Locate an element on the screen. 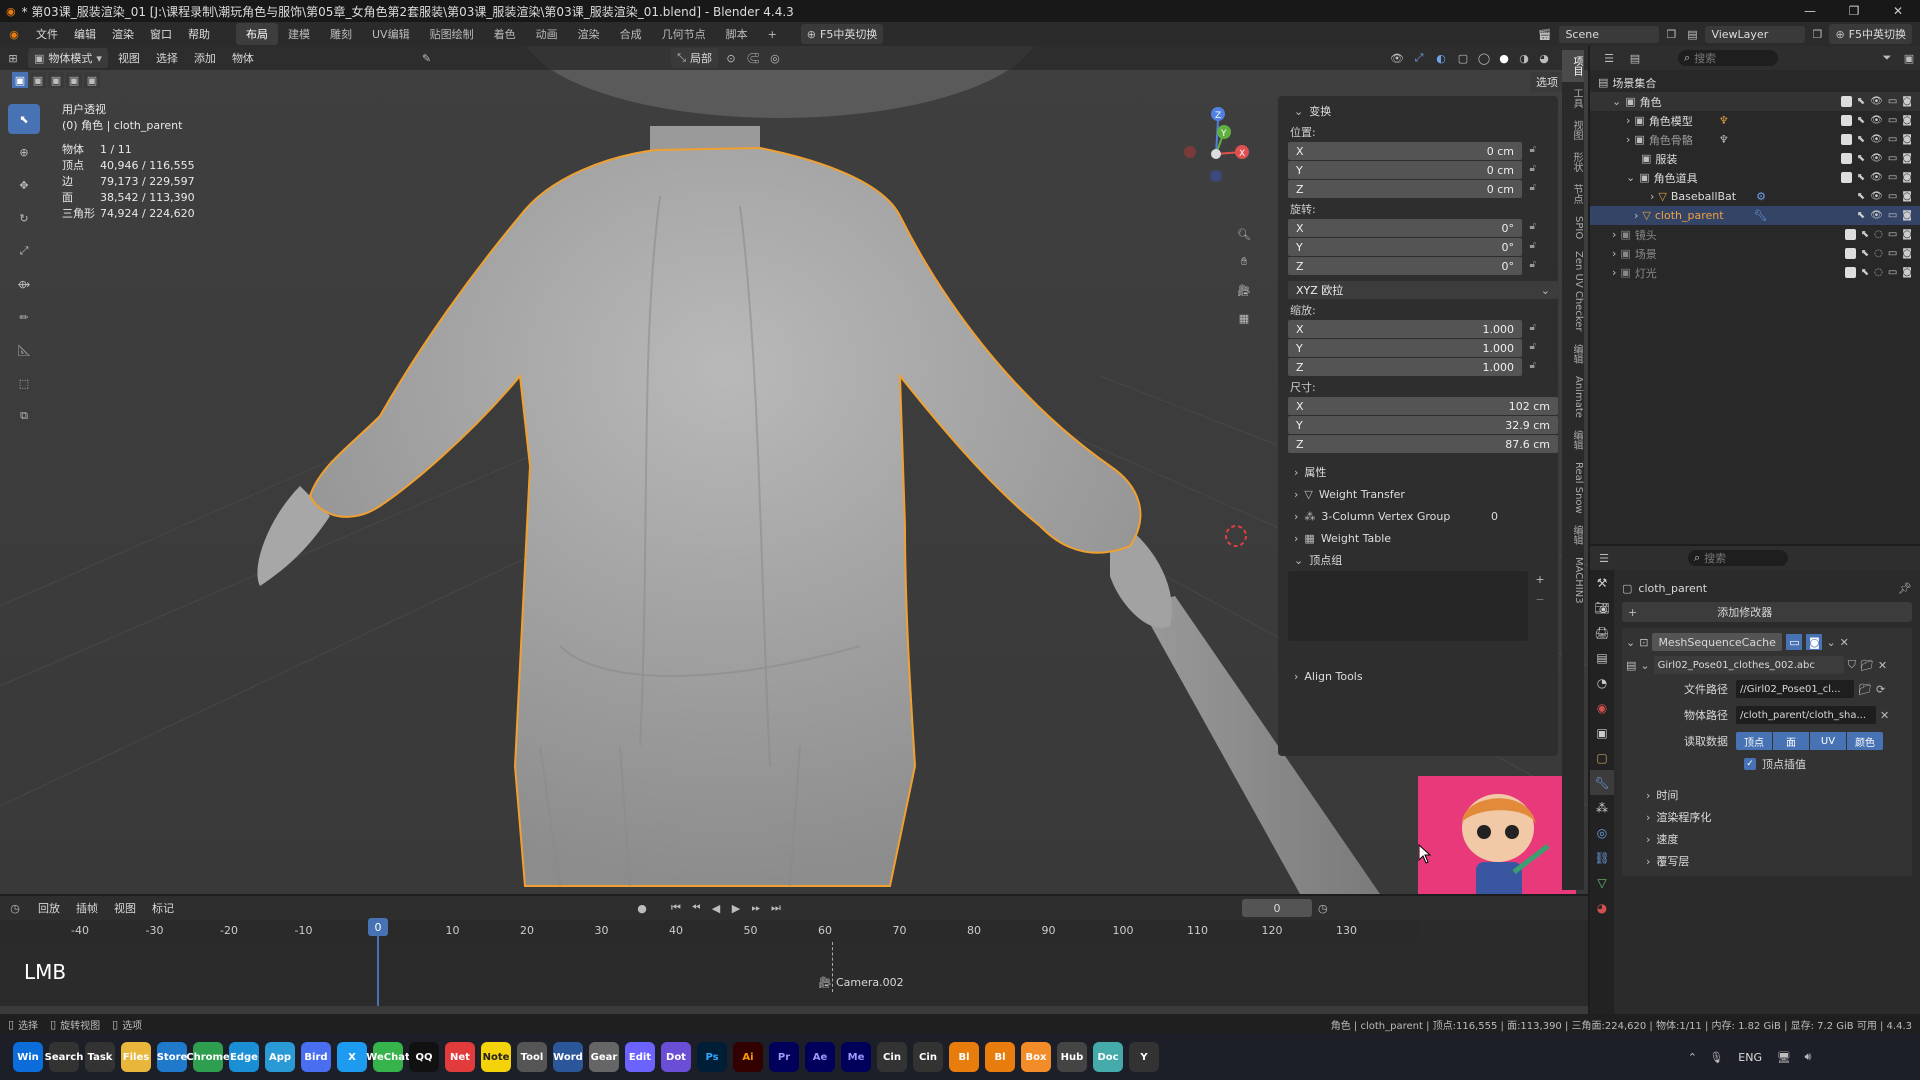 This screenshot has width=1920, height=1080. vertex-interp-checkbox: ✓ is located at coordinates (1750, 764).